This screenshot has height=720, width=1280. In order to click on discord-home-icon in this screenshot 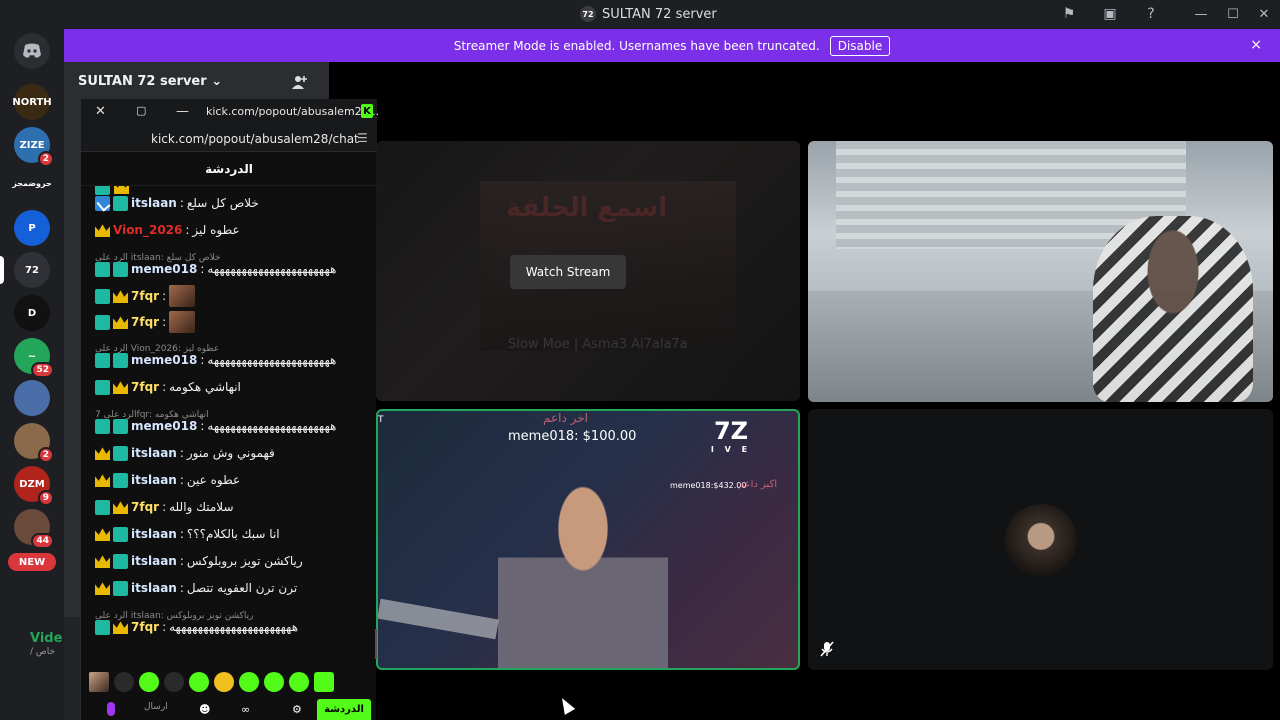, I will do `click(32, 51)`.